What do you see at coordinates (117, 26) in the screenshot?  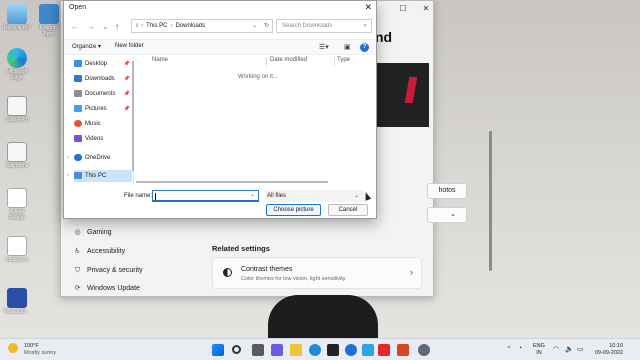 I see `up-icon: ↑` at bounding box center [117, 26].